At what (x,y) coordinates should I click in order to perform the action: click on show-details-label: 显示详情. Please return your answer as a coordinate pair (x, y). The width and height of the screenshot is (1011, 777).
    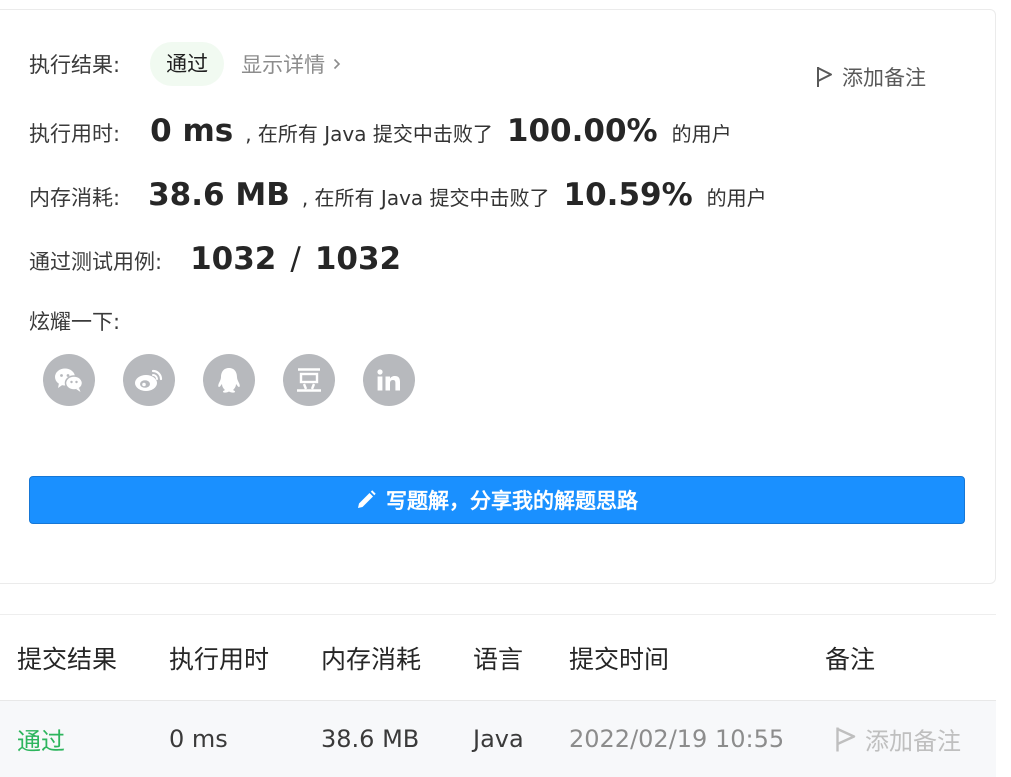
    Looking at the image, I should click on (283, 65).